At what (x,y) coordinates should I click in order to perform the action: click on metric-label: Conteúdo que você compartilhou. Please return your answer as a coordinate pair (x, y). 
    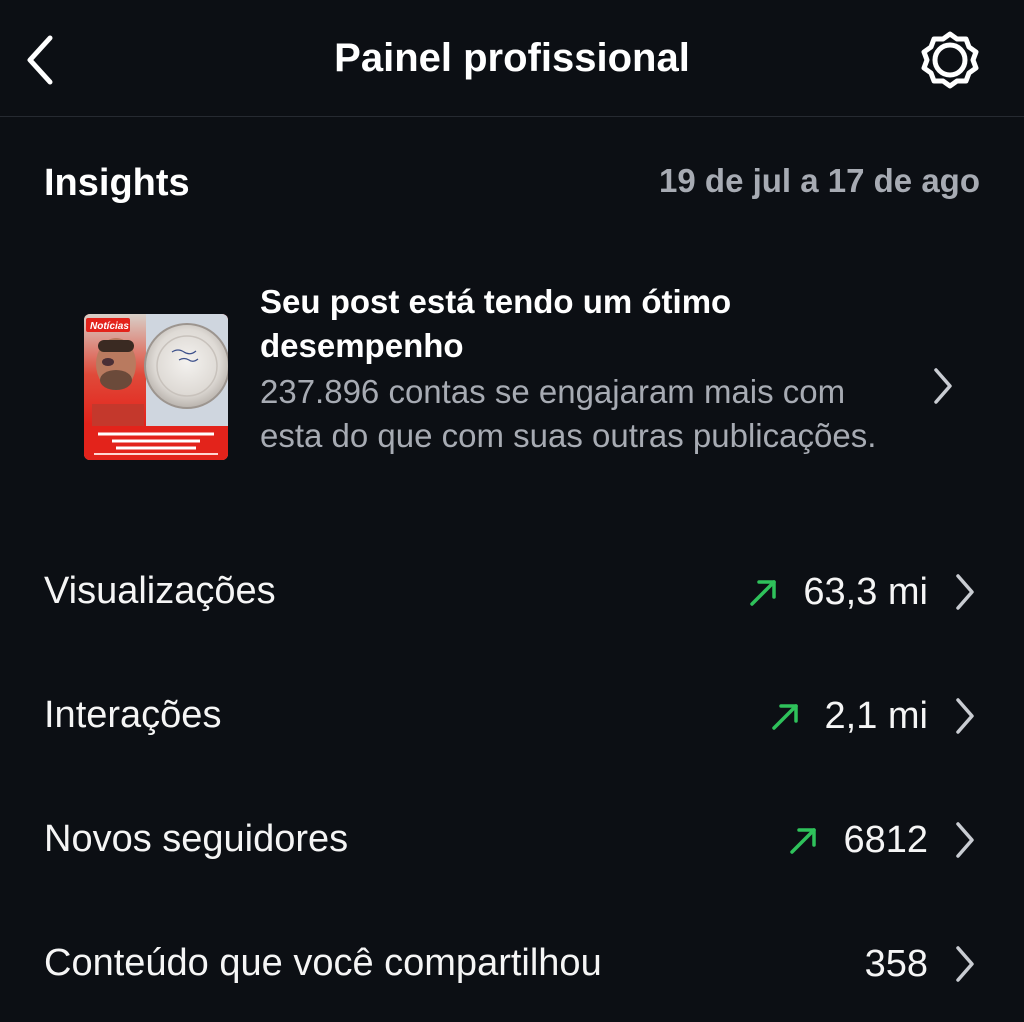
    Looking at the image, I should click on (323, 963).